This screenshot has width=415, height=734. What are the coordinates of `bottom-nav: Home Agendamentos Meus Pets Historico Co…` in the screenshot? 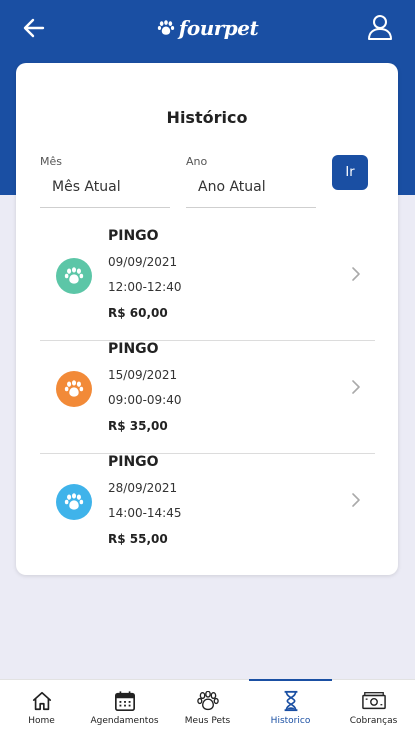 It's located at (207, 706).